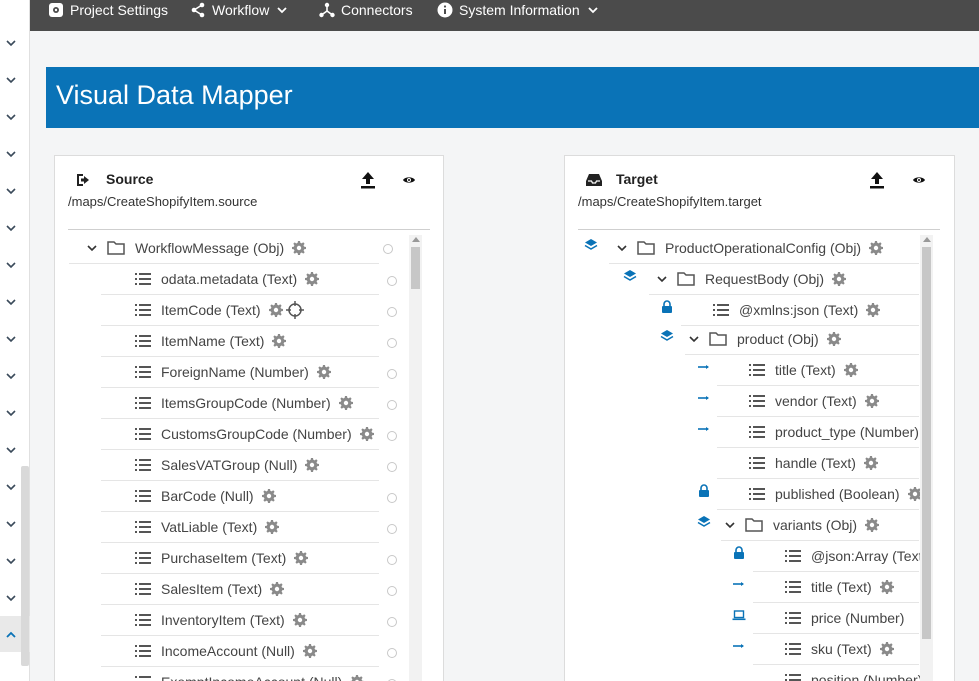 The height and width of the screenshot is (681, 979). I want to click on target-object-node: RequestBody (Obj), so click(784, 279).